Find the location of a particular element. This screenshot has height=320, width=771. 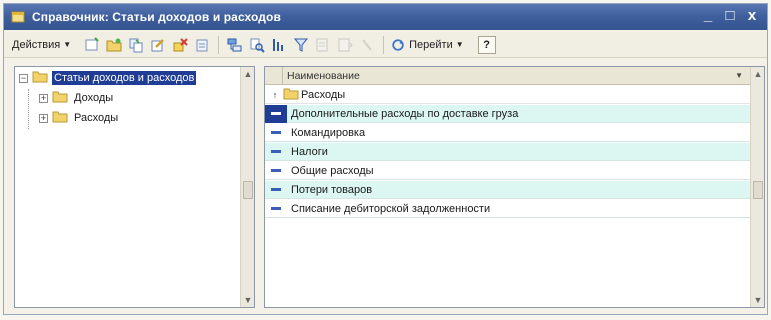

tree-scrollbar: ▲ ▼ is located at coordinates (247, 187).